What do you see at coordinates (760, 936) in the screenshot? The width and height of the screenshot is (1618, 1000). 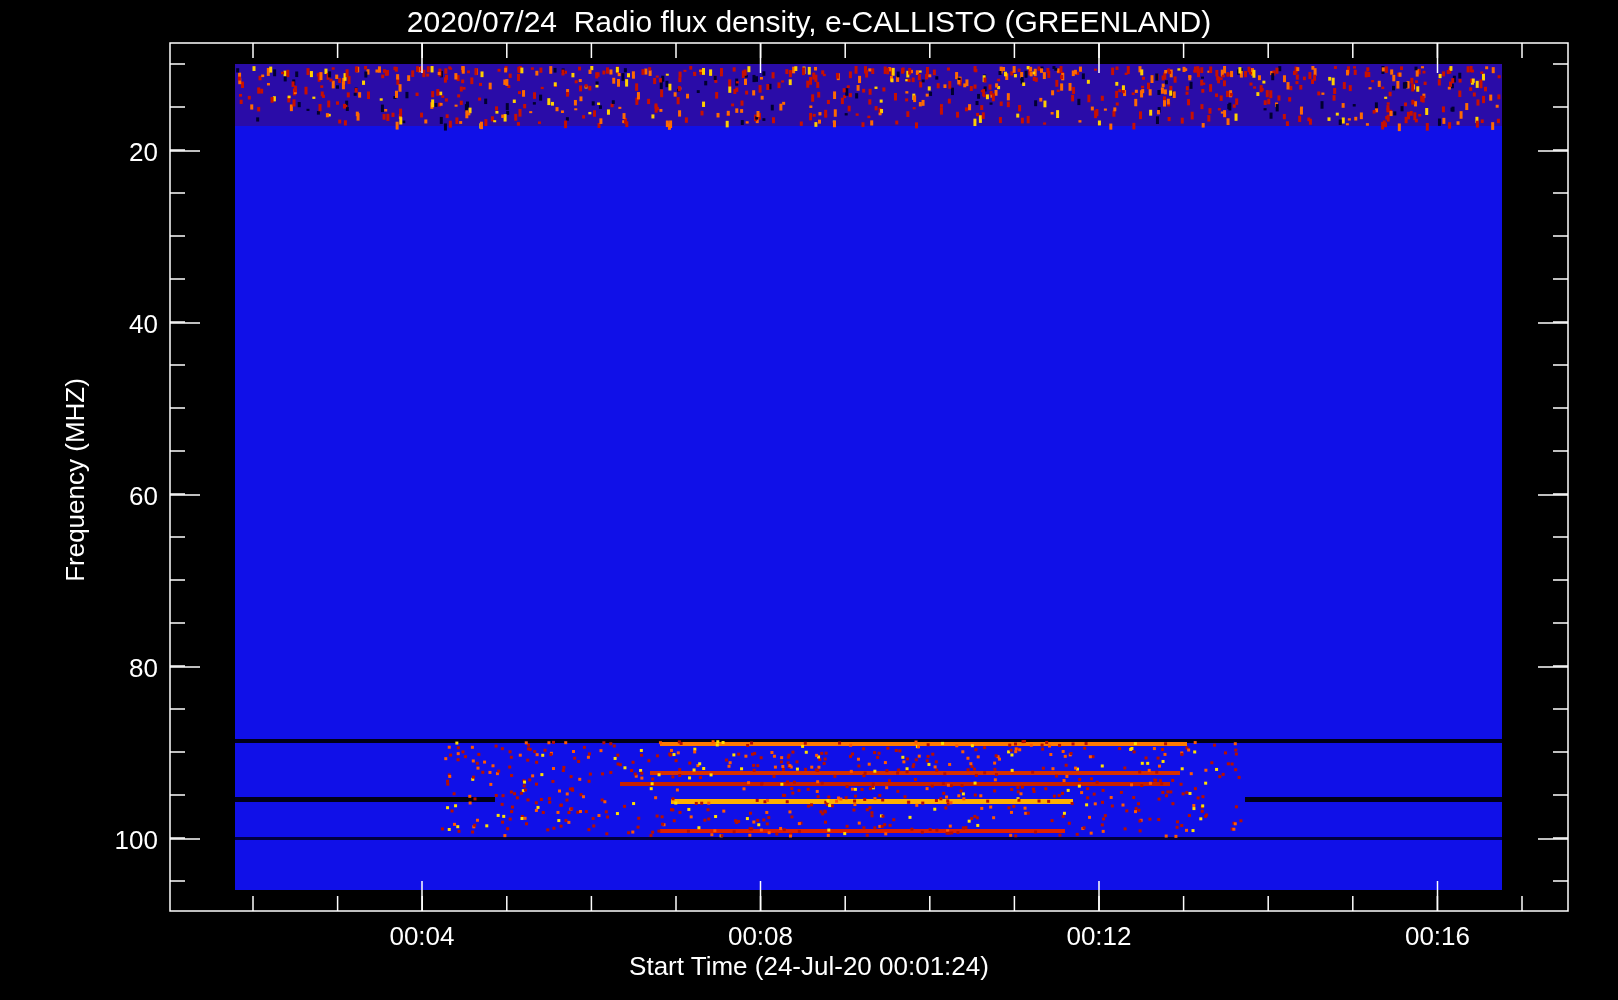 I see `x-tick-label: 00:08` at bounding box center [760, 936].